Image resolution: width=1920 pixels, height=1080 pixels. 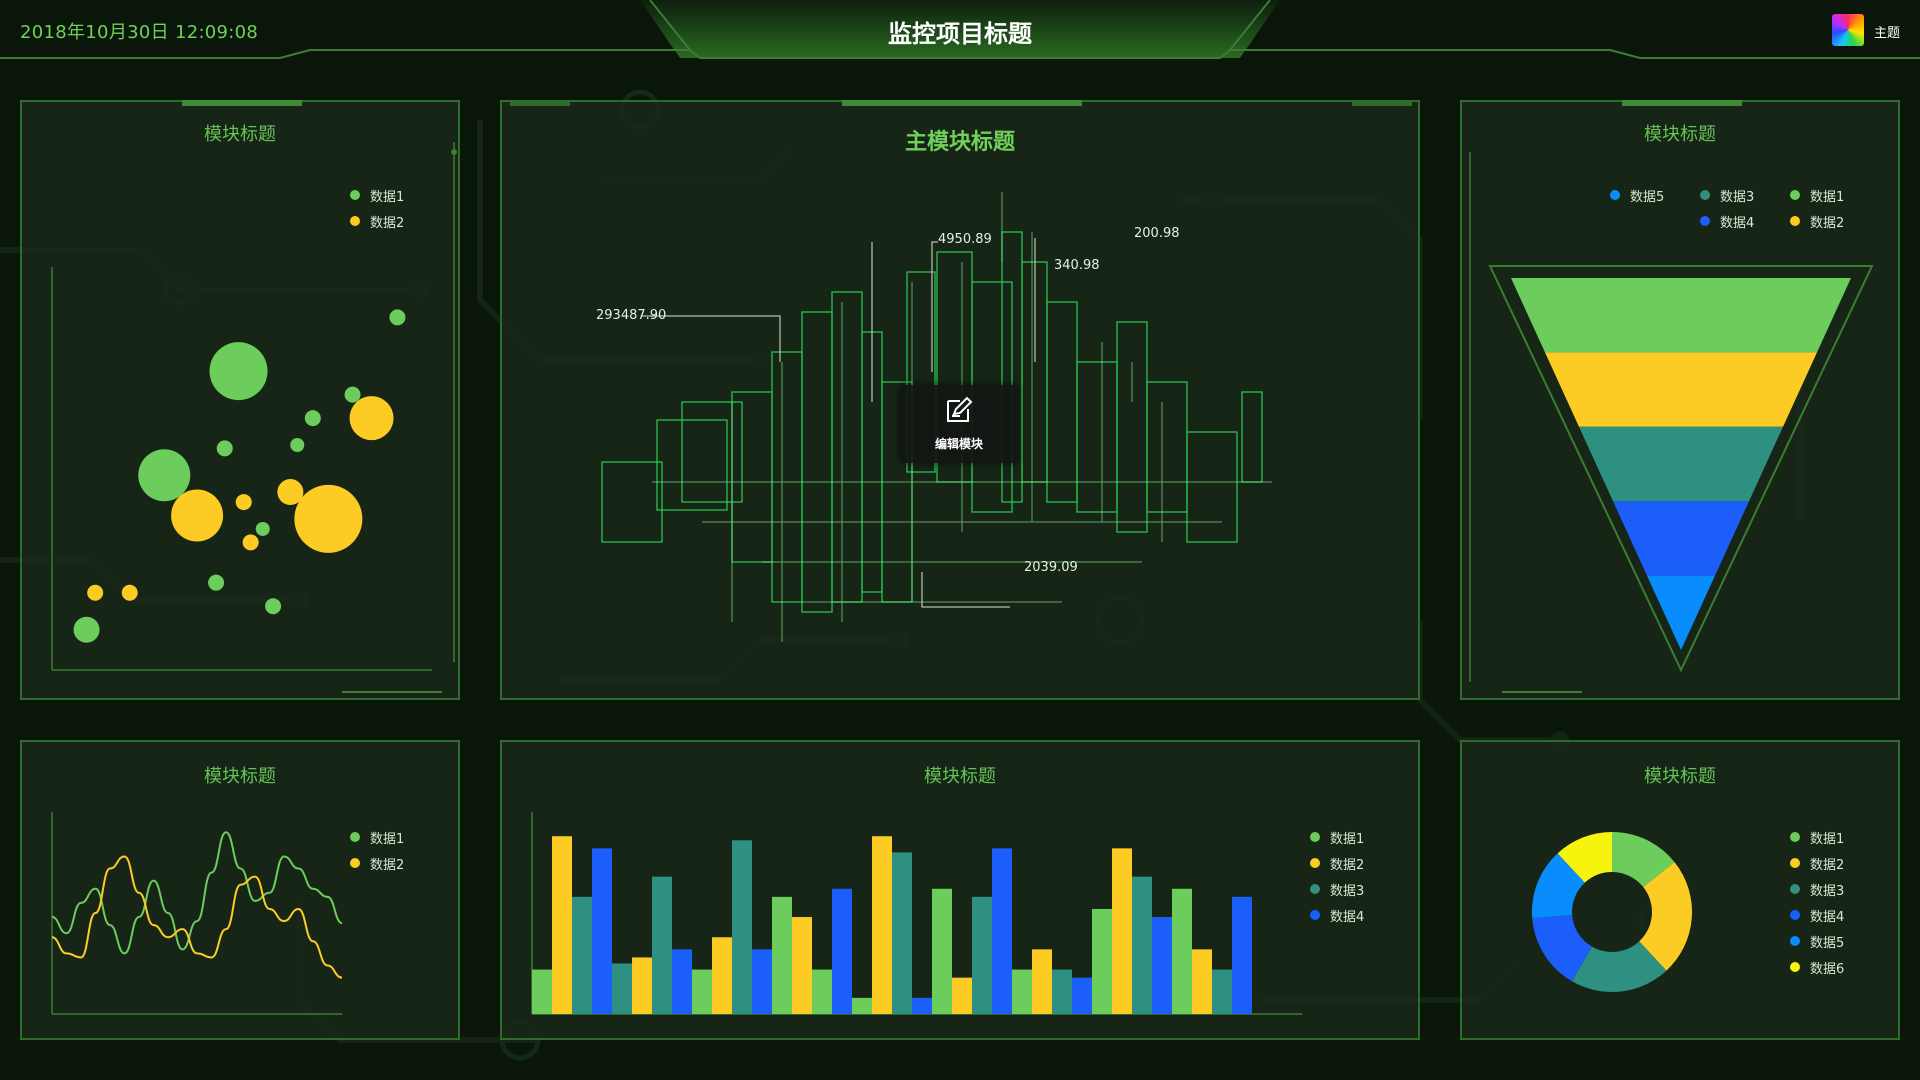 What do you see at coordinates (631, 315) in the screenshot?
I see `value-label: 293487.90` at bounding box center [631, 315].